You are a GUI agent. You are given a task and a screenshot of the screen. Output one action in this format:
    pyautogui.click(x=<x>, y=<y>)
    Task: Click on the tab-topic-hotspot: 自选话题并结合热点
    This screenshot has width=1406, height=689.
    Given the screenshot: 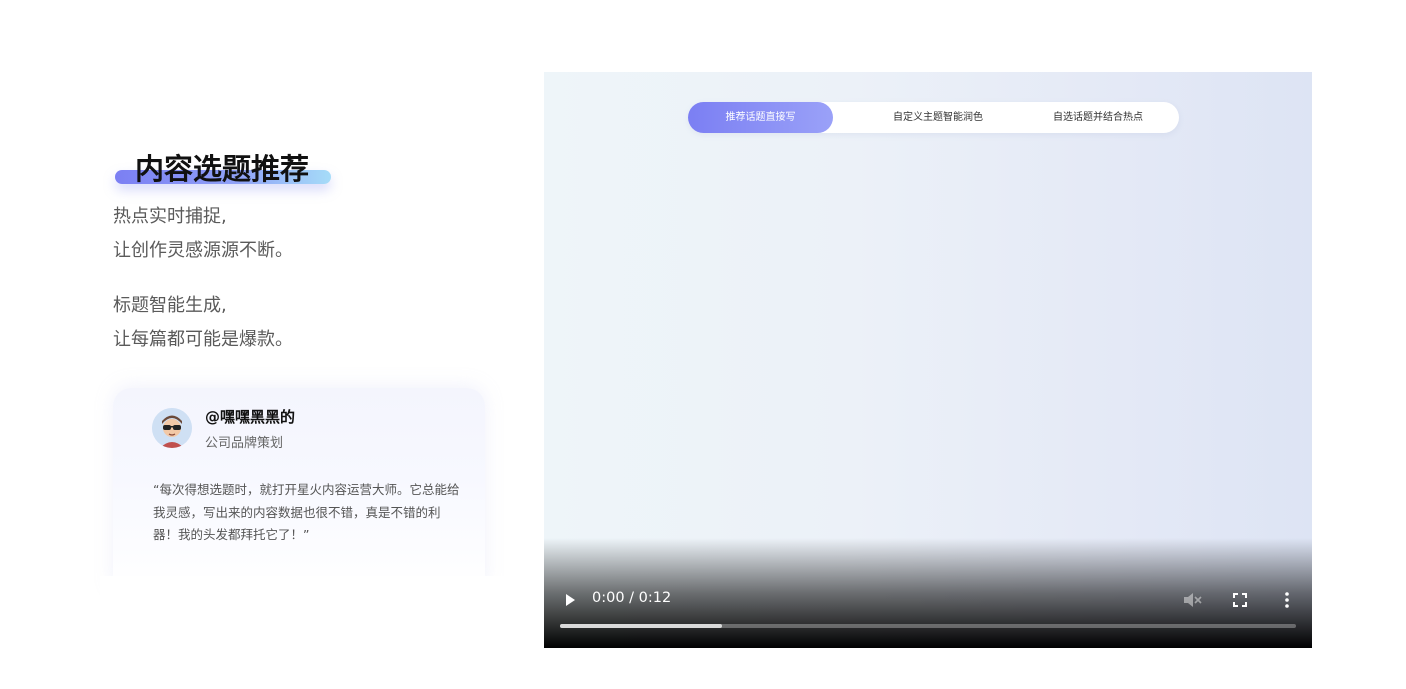 What is the action you would take?
    pyautogui.click(x=1098, y=117)
    